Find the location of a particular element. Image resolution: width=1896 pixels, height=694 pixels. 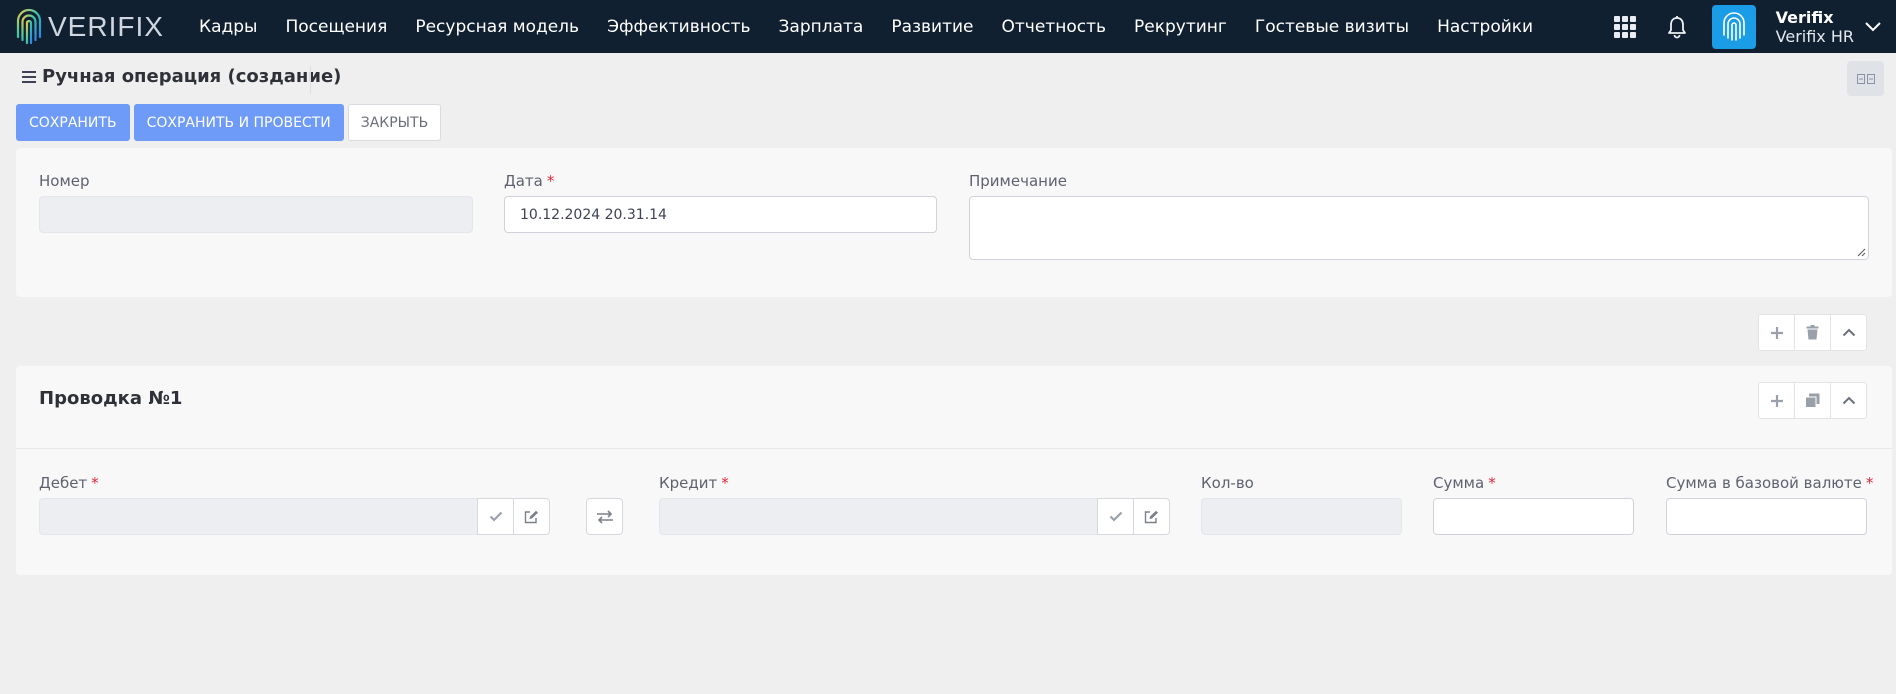

layout-toggle-icon is located at coordinates (1865, 78).